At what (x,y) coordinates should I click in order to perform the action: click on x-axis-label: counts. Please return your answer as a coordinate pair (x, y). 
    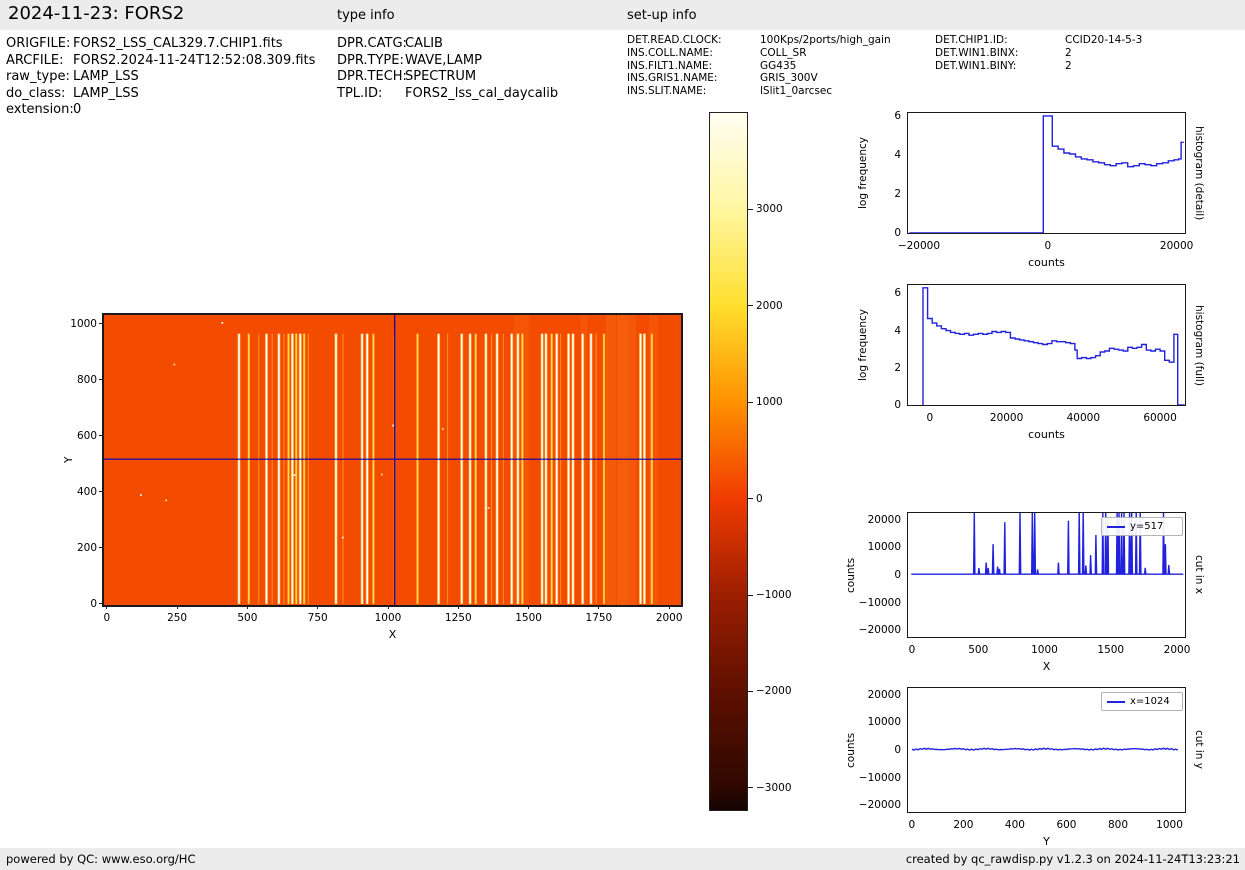
    Looking at the image, I should click on (1046, 434).